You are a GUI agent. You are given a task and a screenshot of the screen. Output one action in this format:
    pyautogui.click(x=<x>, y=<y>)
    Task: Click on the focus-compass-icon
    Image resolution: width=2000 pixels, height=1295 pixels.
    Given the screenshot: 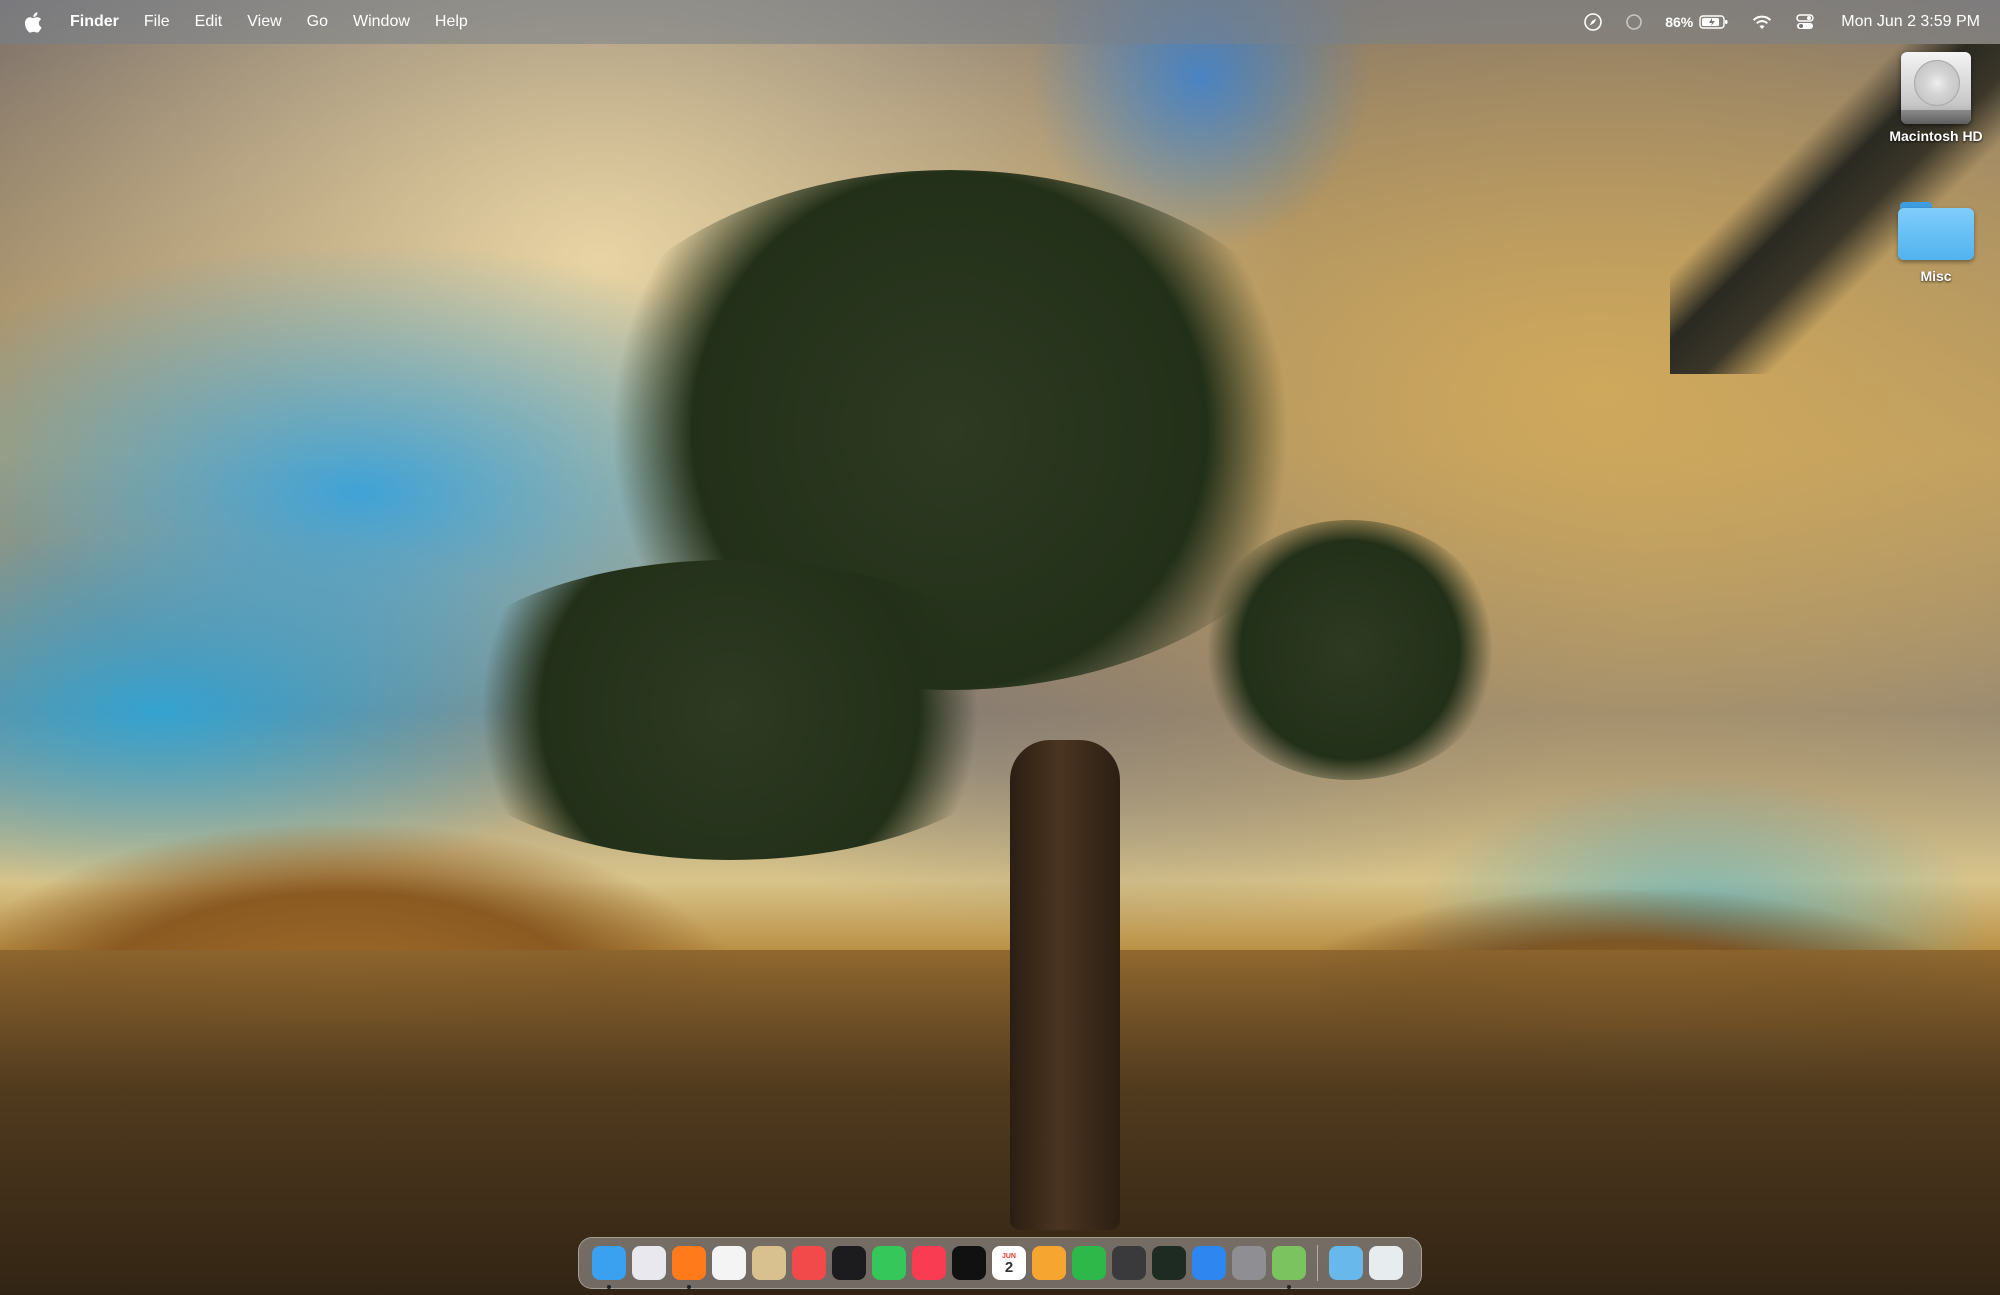 What is the action you would take?
    pyautogui.click(x=1593, y=22)
    